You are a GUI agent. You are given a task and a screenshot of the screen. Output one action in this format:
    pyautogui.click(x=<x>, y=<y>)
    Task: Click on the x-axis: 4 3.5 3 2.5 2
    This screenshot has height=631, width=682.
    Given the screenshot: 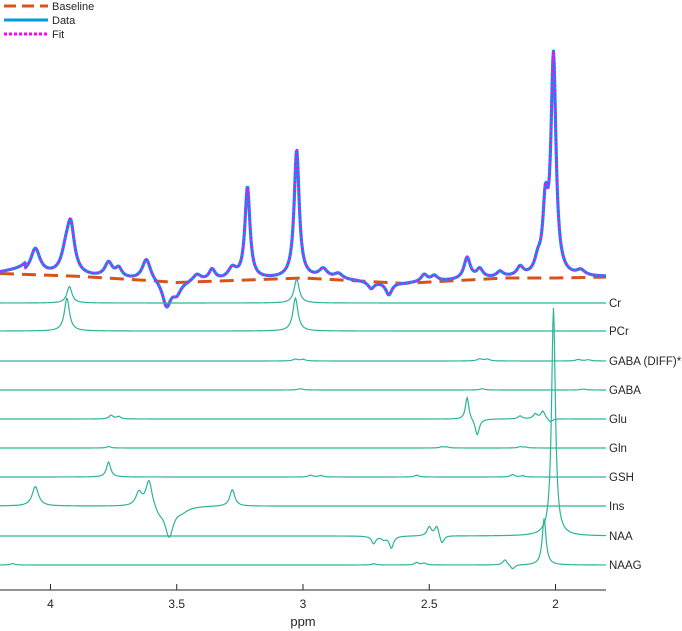 What is the action you would take?
    pyautogui.click(x=303, y=597)
    